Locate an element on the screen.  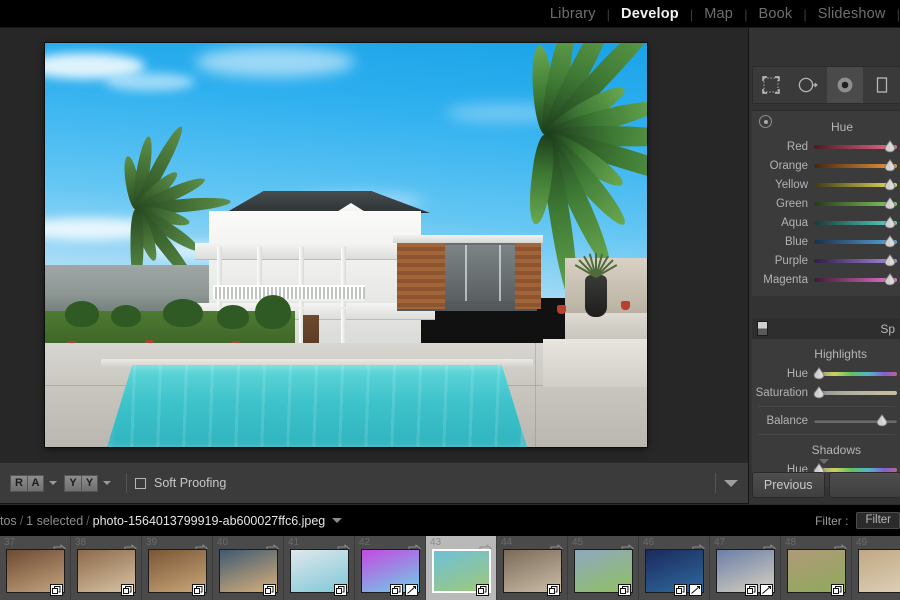
highlights-saturation-track is located at coordinates (855, 391).